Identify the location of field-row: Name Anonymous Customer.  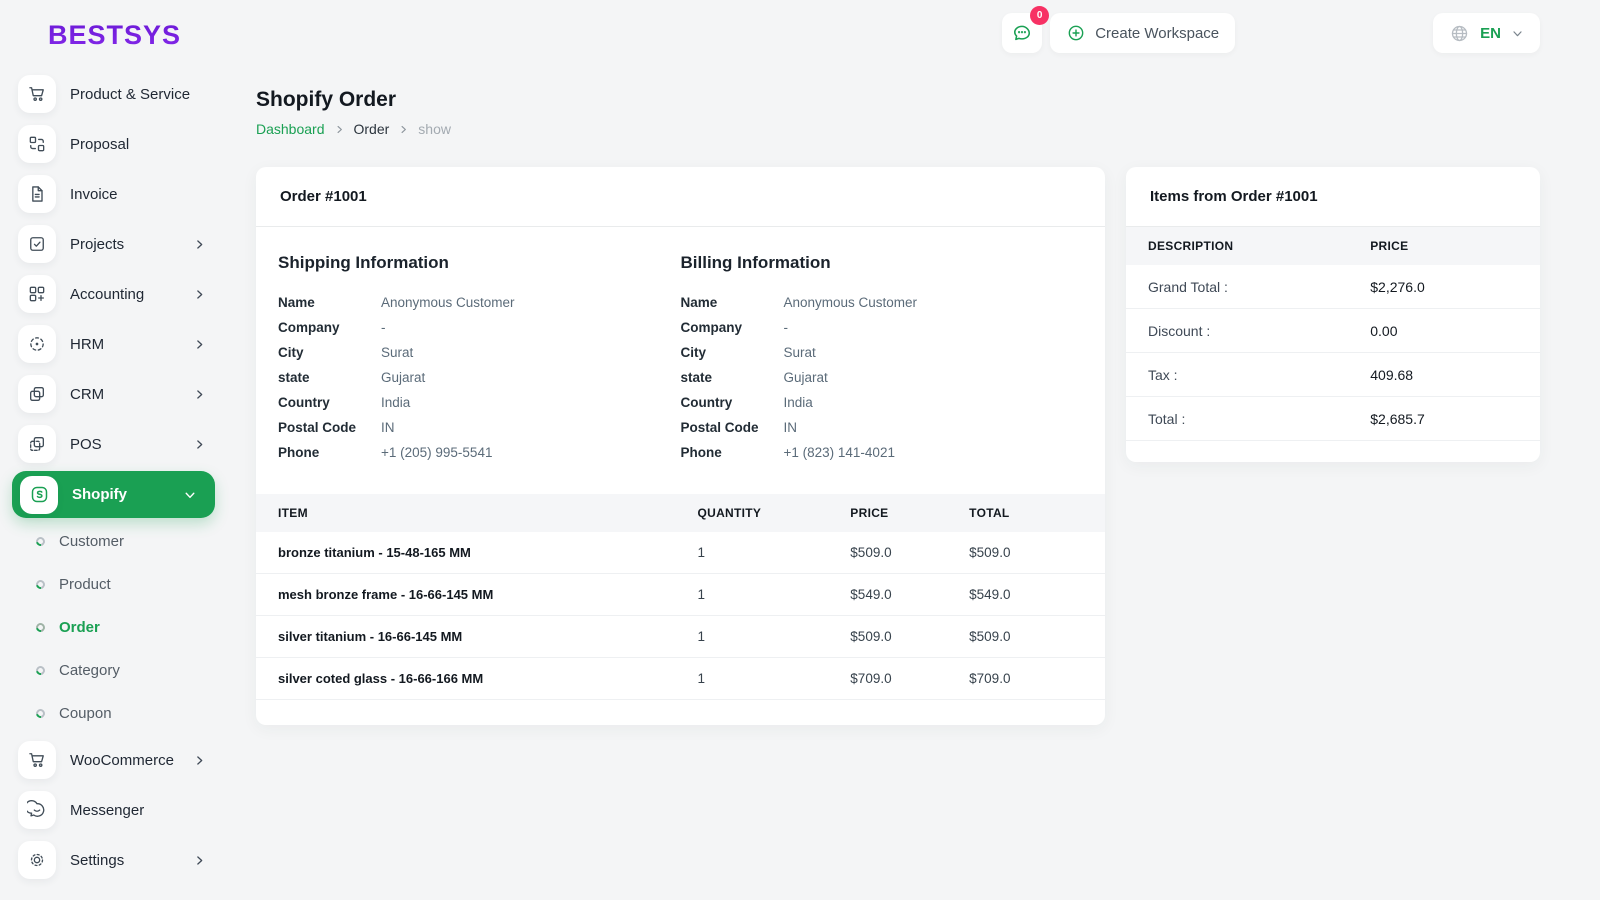
(882, 302).